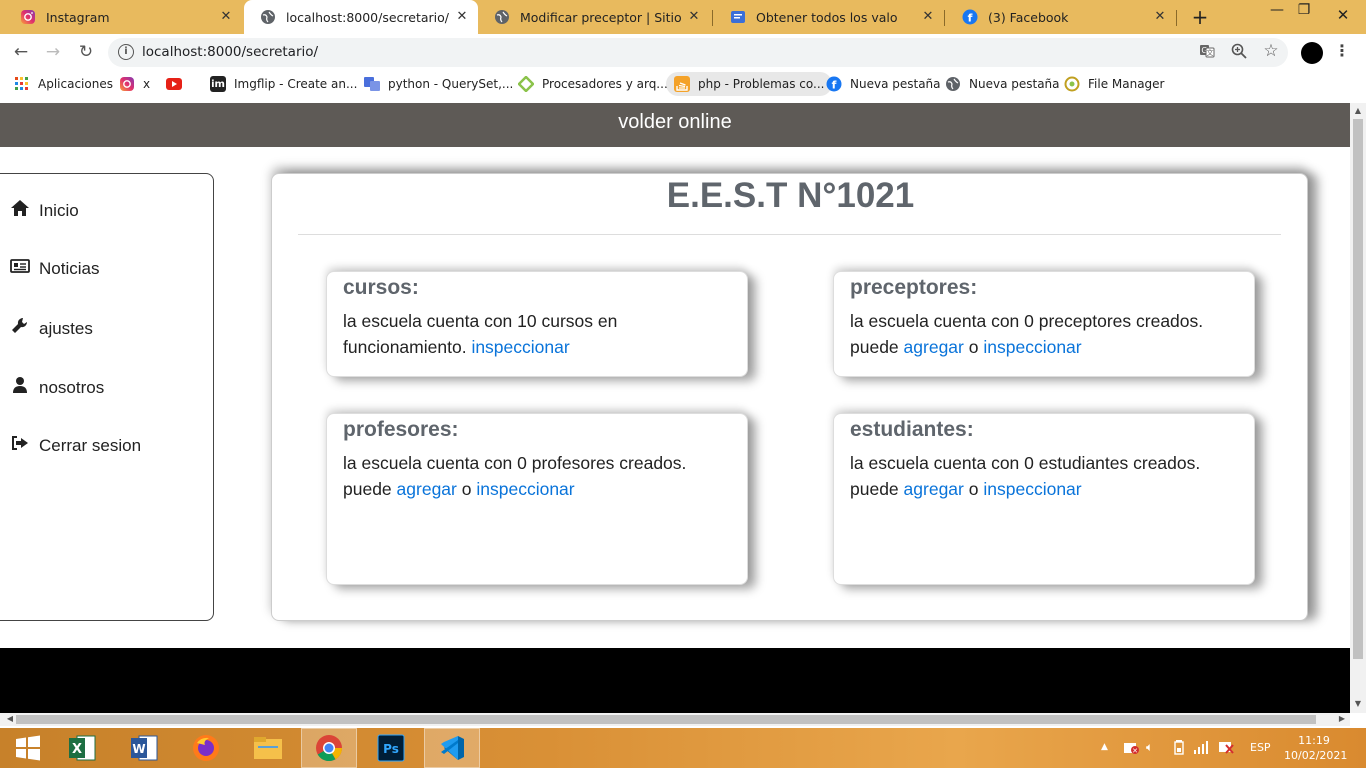 Image resolution: width=1366 pixels, height=768 pixels. I want to click on sidebar-item-ajustes: ajustes, so click(51, 328).